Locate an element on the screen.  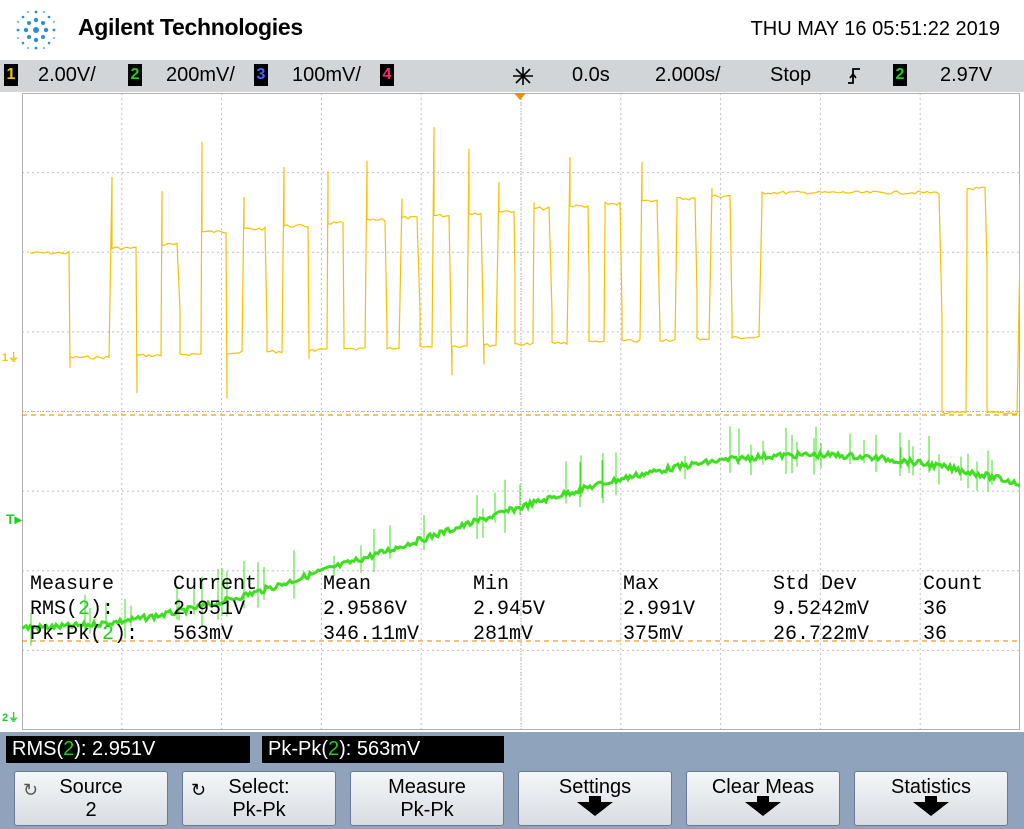
trigger-channel-badge: 2 is located at coordinates (900, 75).